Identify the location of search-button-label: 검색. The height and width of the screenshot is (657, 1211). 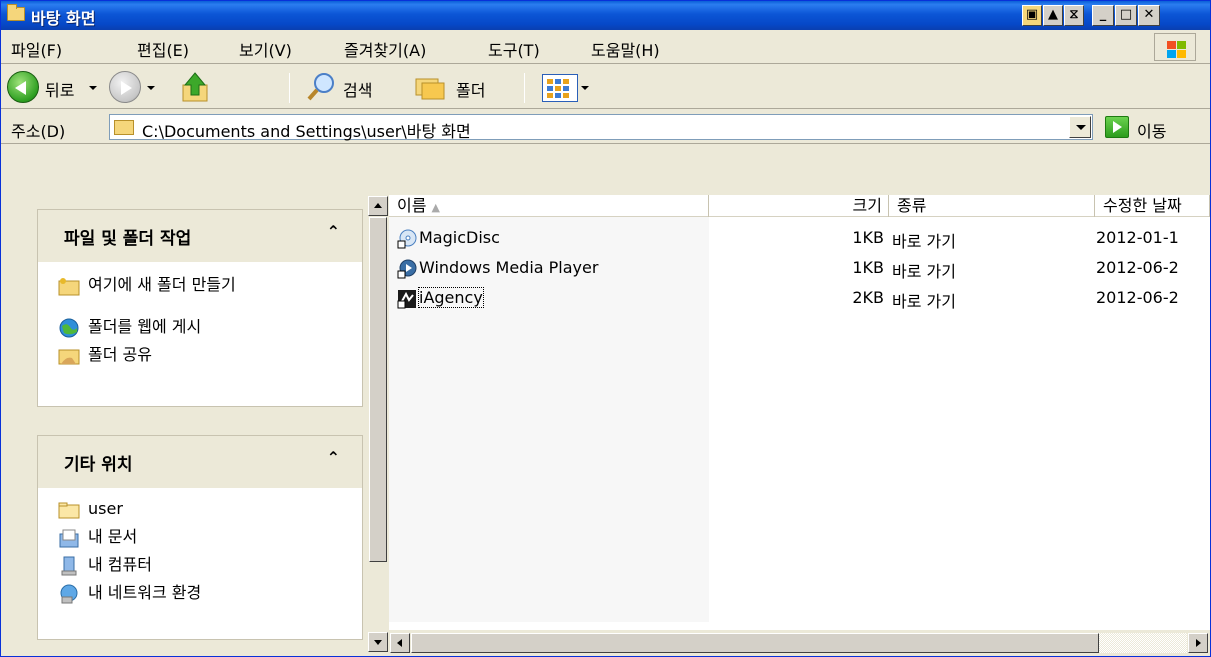
(357, 89).